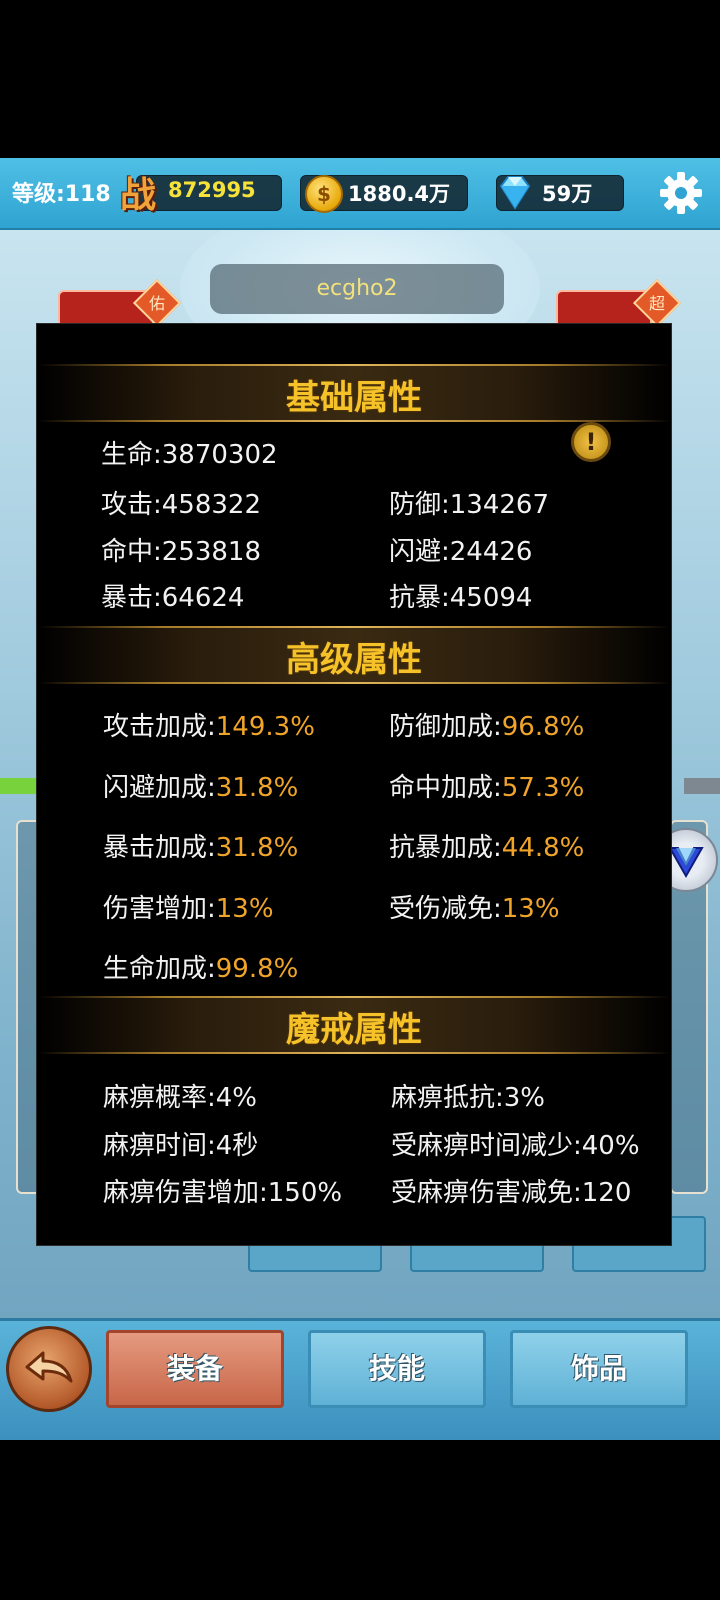 The image size is (720, 1600). What do you see at coordinates (515, 1146) in the screenshot?
I see `stat-paralyze-time-reduction: 受麻痹时间减少:40%` at bounding box center [515, 1146].